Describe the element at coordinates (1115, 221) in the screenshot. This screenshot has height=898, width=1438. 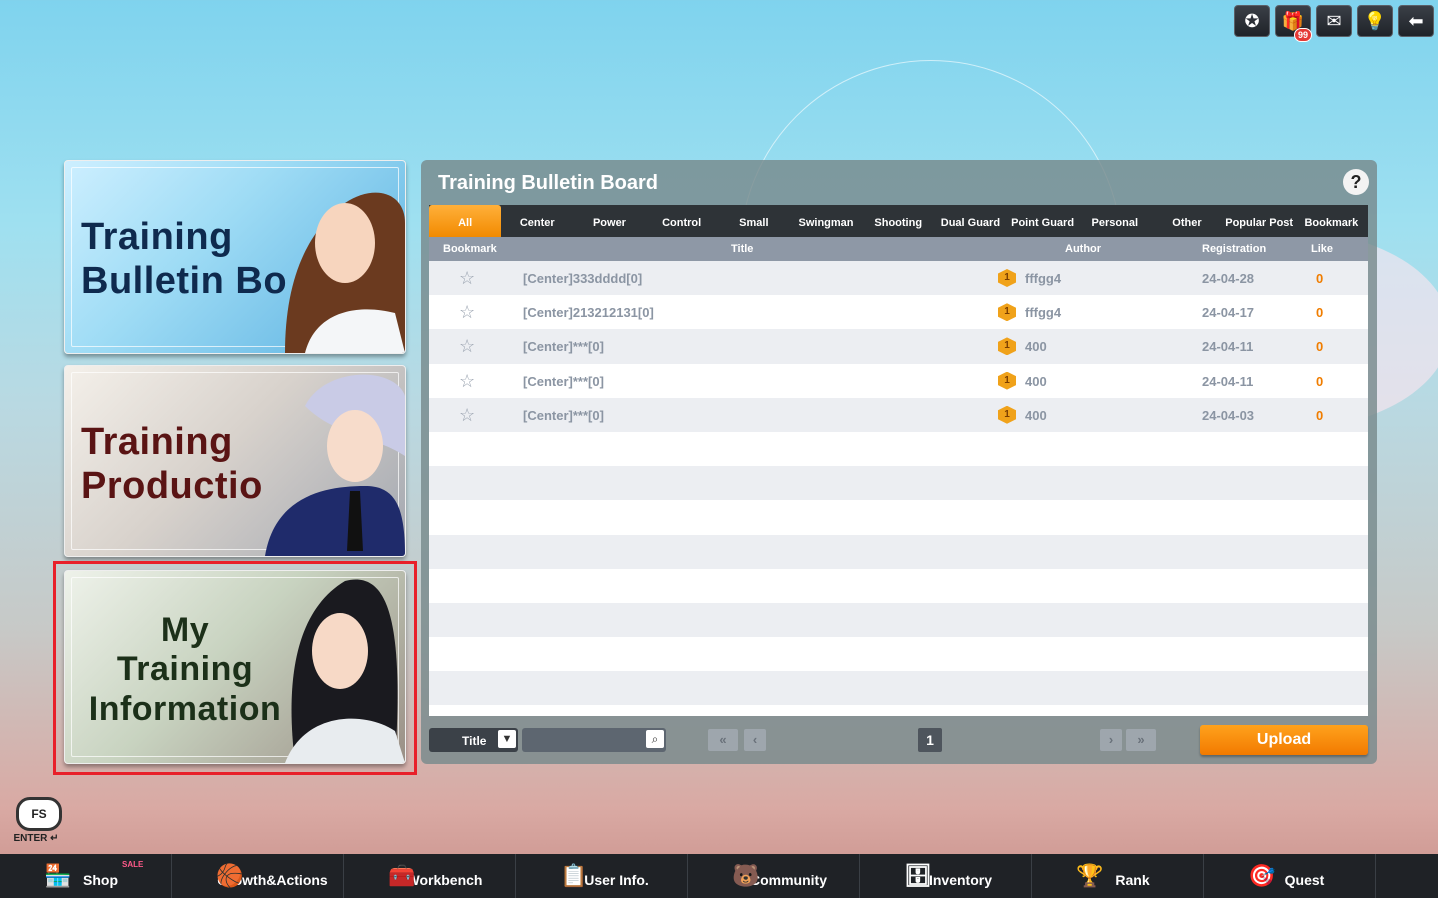
I see `tab-personal: Personal` at that location.